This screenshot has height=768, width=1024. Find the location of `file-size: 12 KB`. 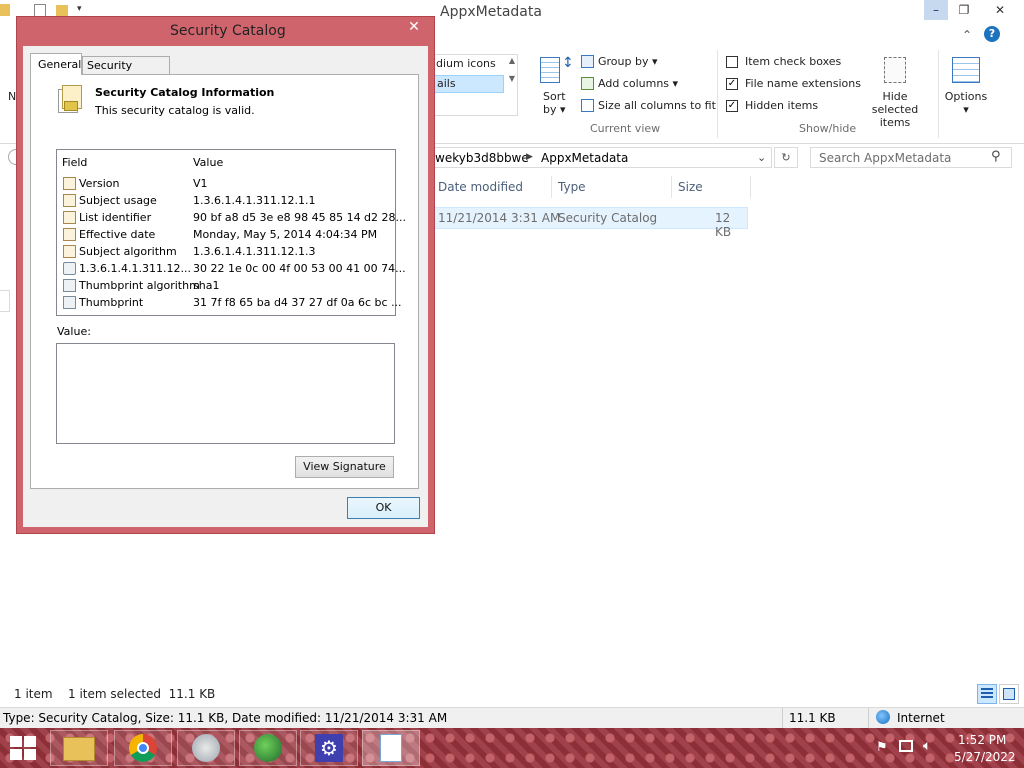

file-size: 12 KB is located at coordinates (723, 225).